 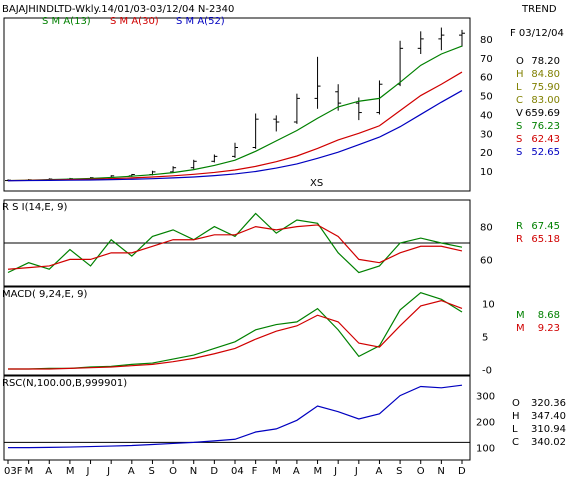 What do you see at coordinates (486, 78) in the screenshot?
I see `price-tick-label: 60` at bounding box center [486, 78].